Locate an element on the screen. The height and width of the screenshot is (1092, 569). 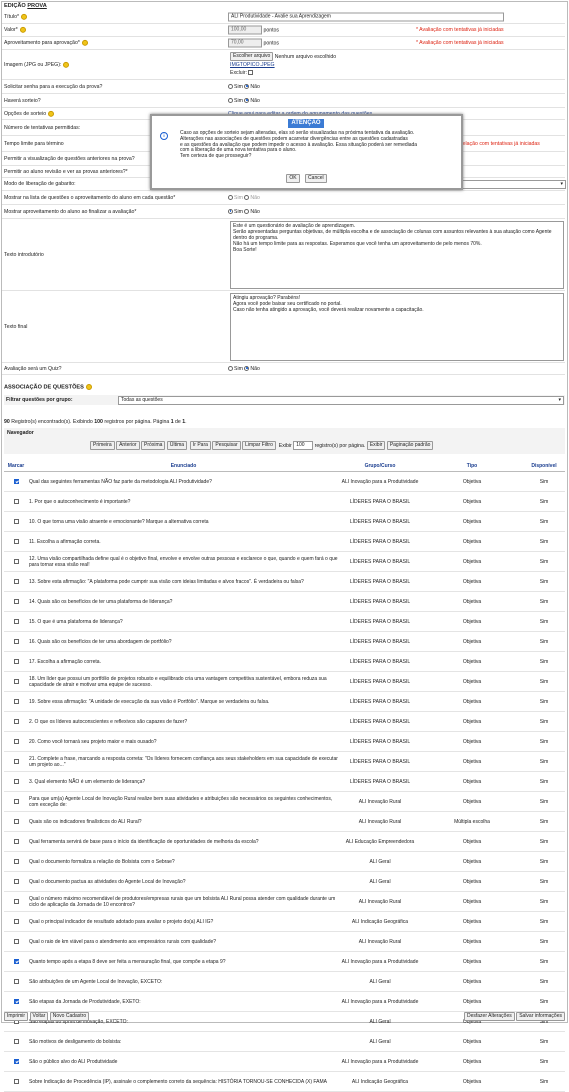
row-grupo: ALI Indicação Geográfica is located at coordinates (380, 1081).